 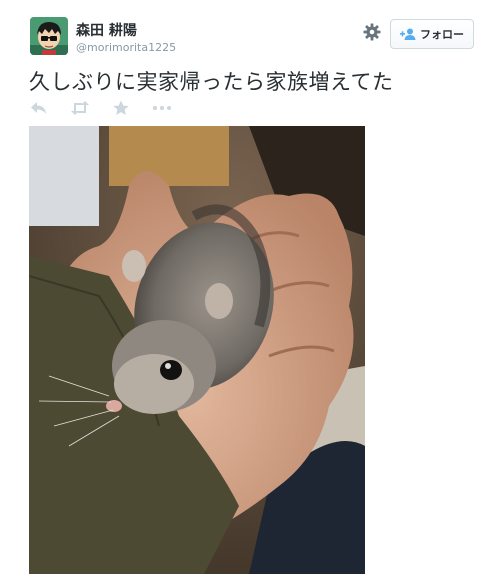 I want to click on add-user-icon, so click(x=408, y=34).